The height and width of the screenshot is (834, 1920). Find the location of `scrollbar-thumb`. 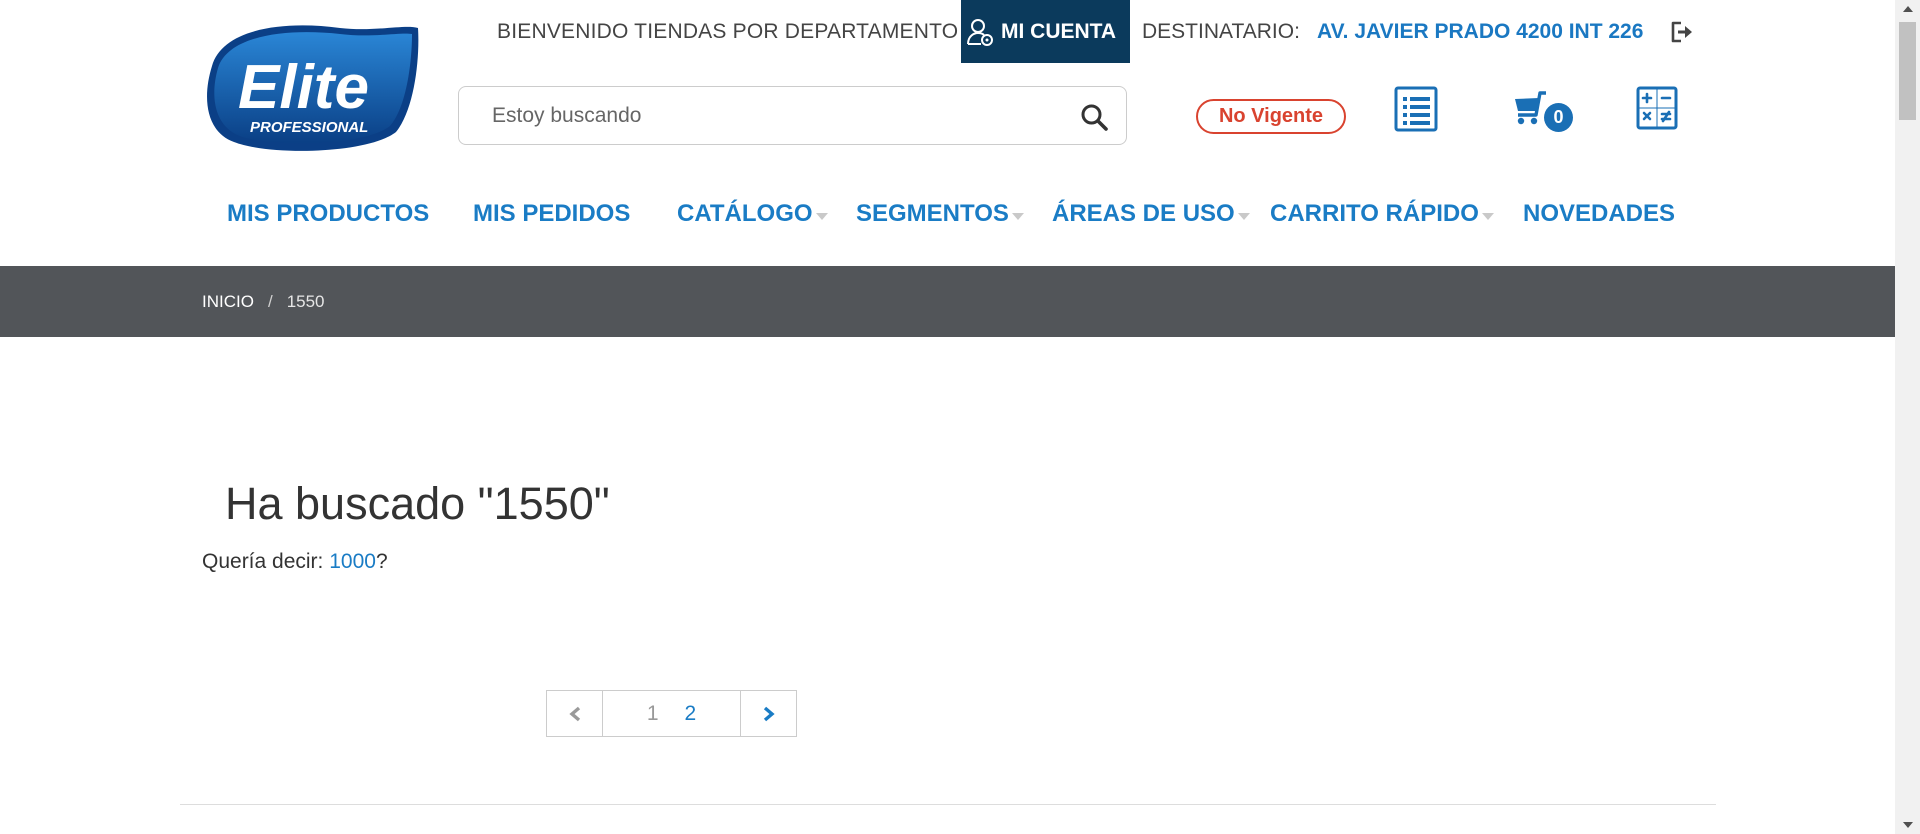

scrollbar-thumb is located at coordinates (1907, 71).